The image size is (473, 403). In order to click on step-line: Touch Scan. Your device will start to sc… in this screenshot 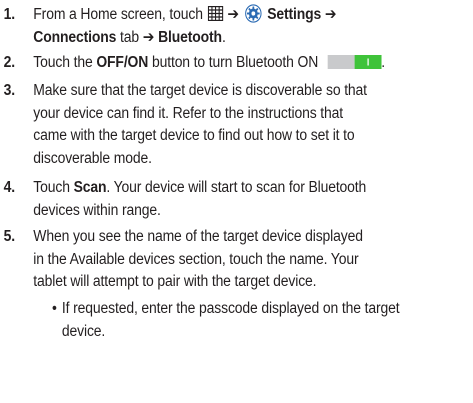, I will do `click(246, 188)`.